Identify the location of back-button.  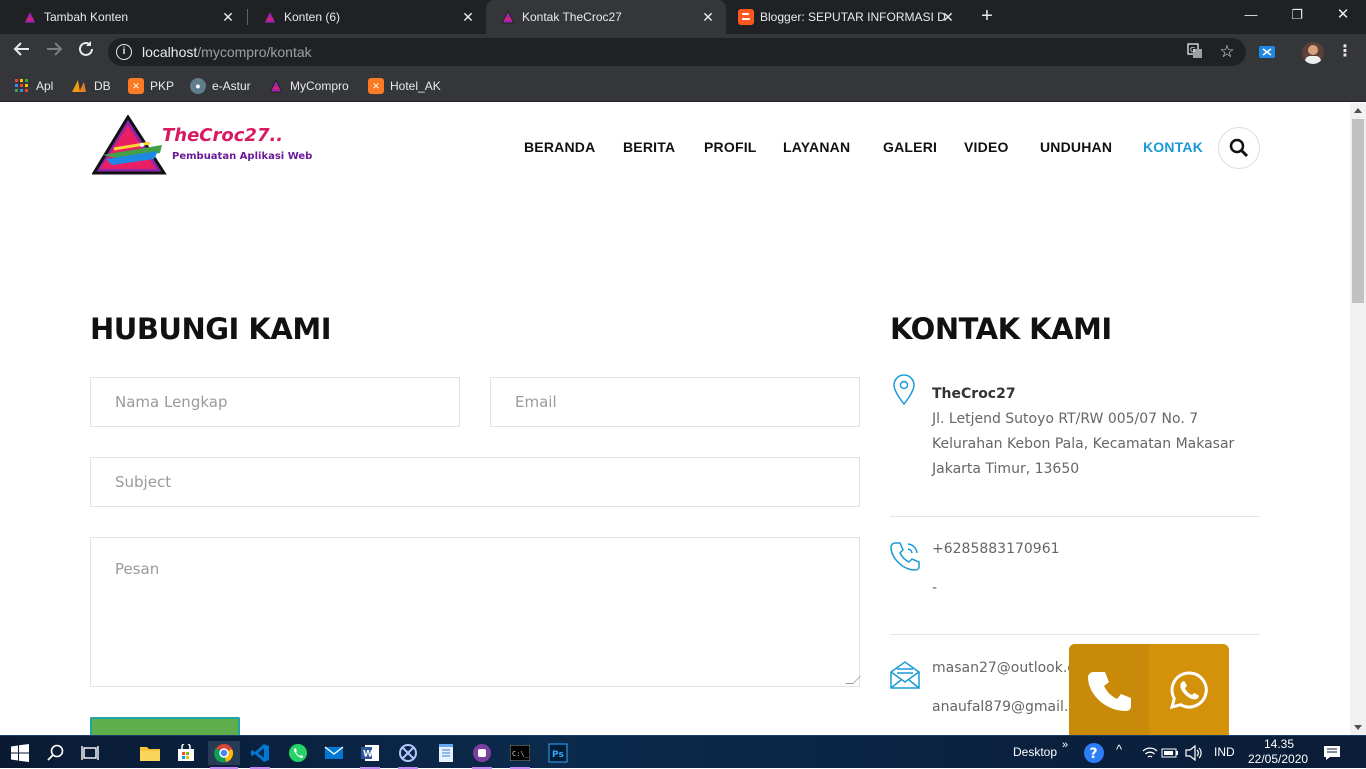
(22, 52).